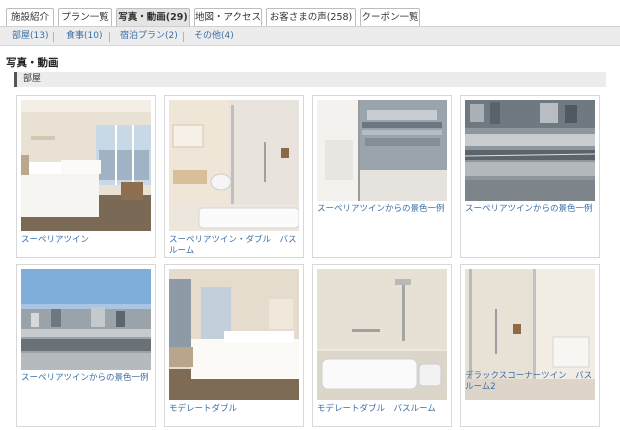 The height and width of the screenshot is (430, 620). I want to click on photo-caption: スーペリアツイン・ダブル バスルーム, so click(236, 246).